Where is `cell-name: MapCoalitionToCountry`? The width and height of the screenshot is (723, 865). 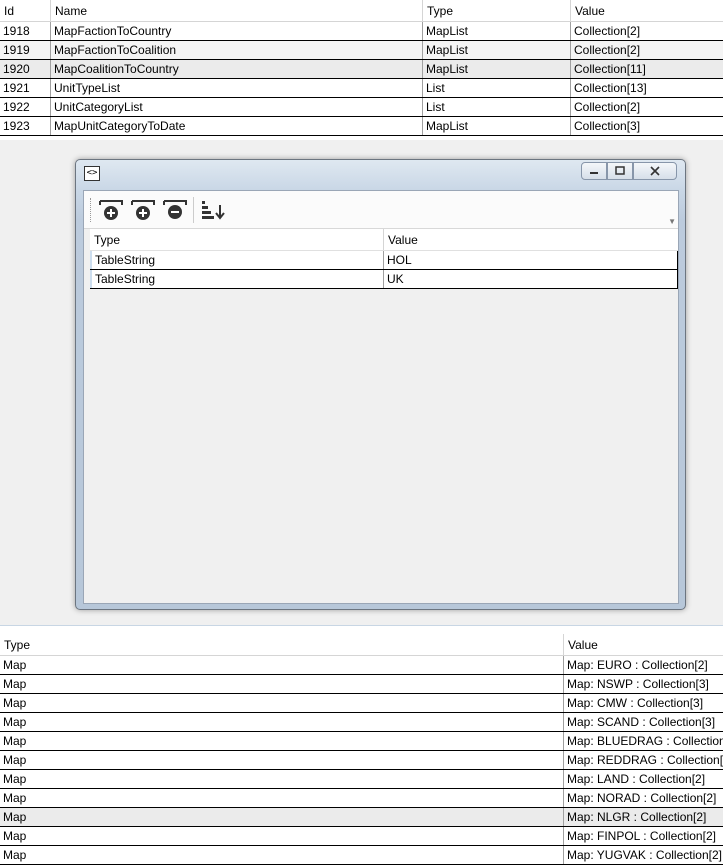 cell-name: MapCoalitionToCountry is located at coordinates (237, 69).